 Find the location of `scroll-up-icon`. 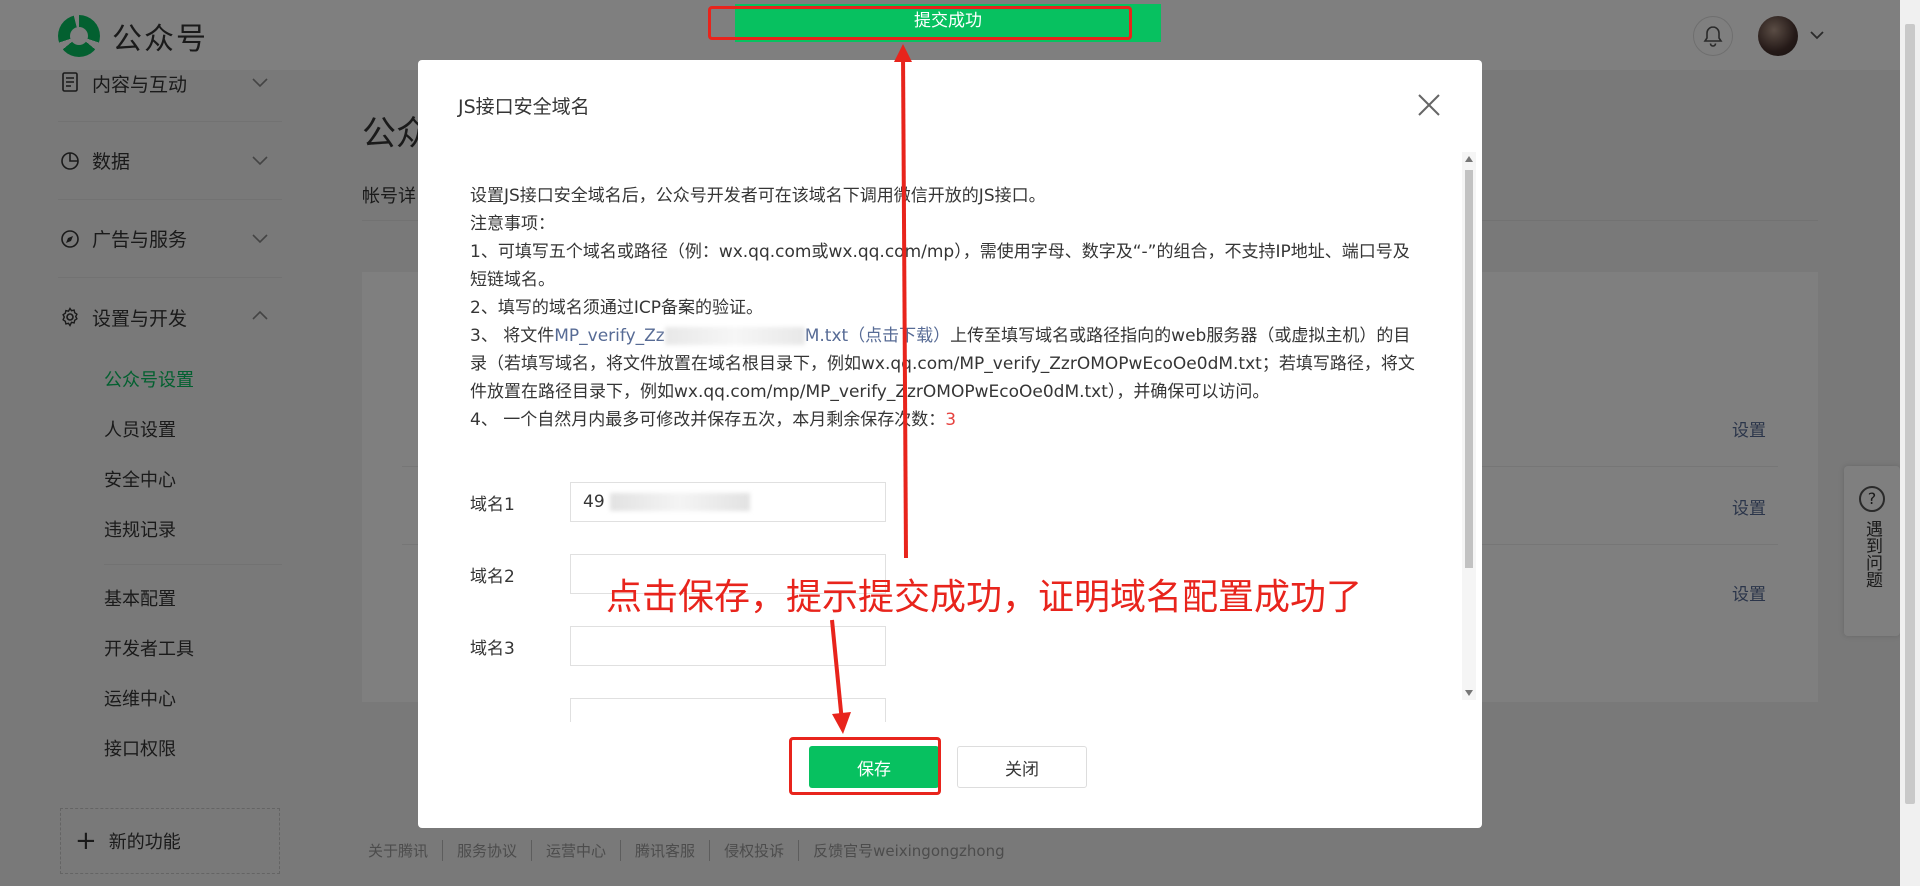

scroll-up-icon is located at coordinates (1469, 159).